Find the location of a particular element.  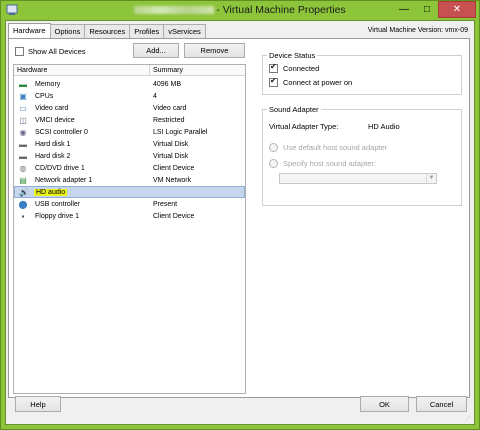

hardware-row: ▬ Hard disk 2 Virtual Disk is located at coordinates (129, 156).